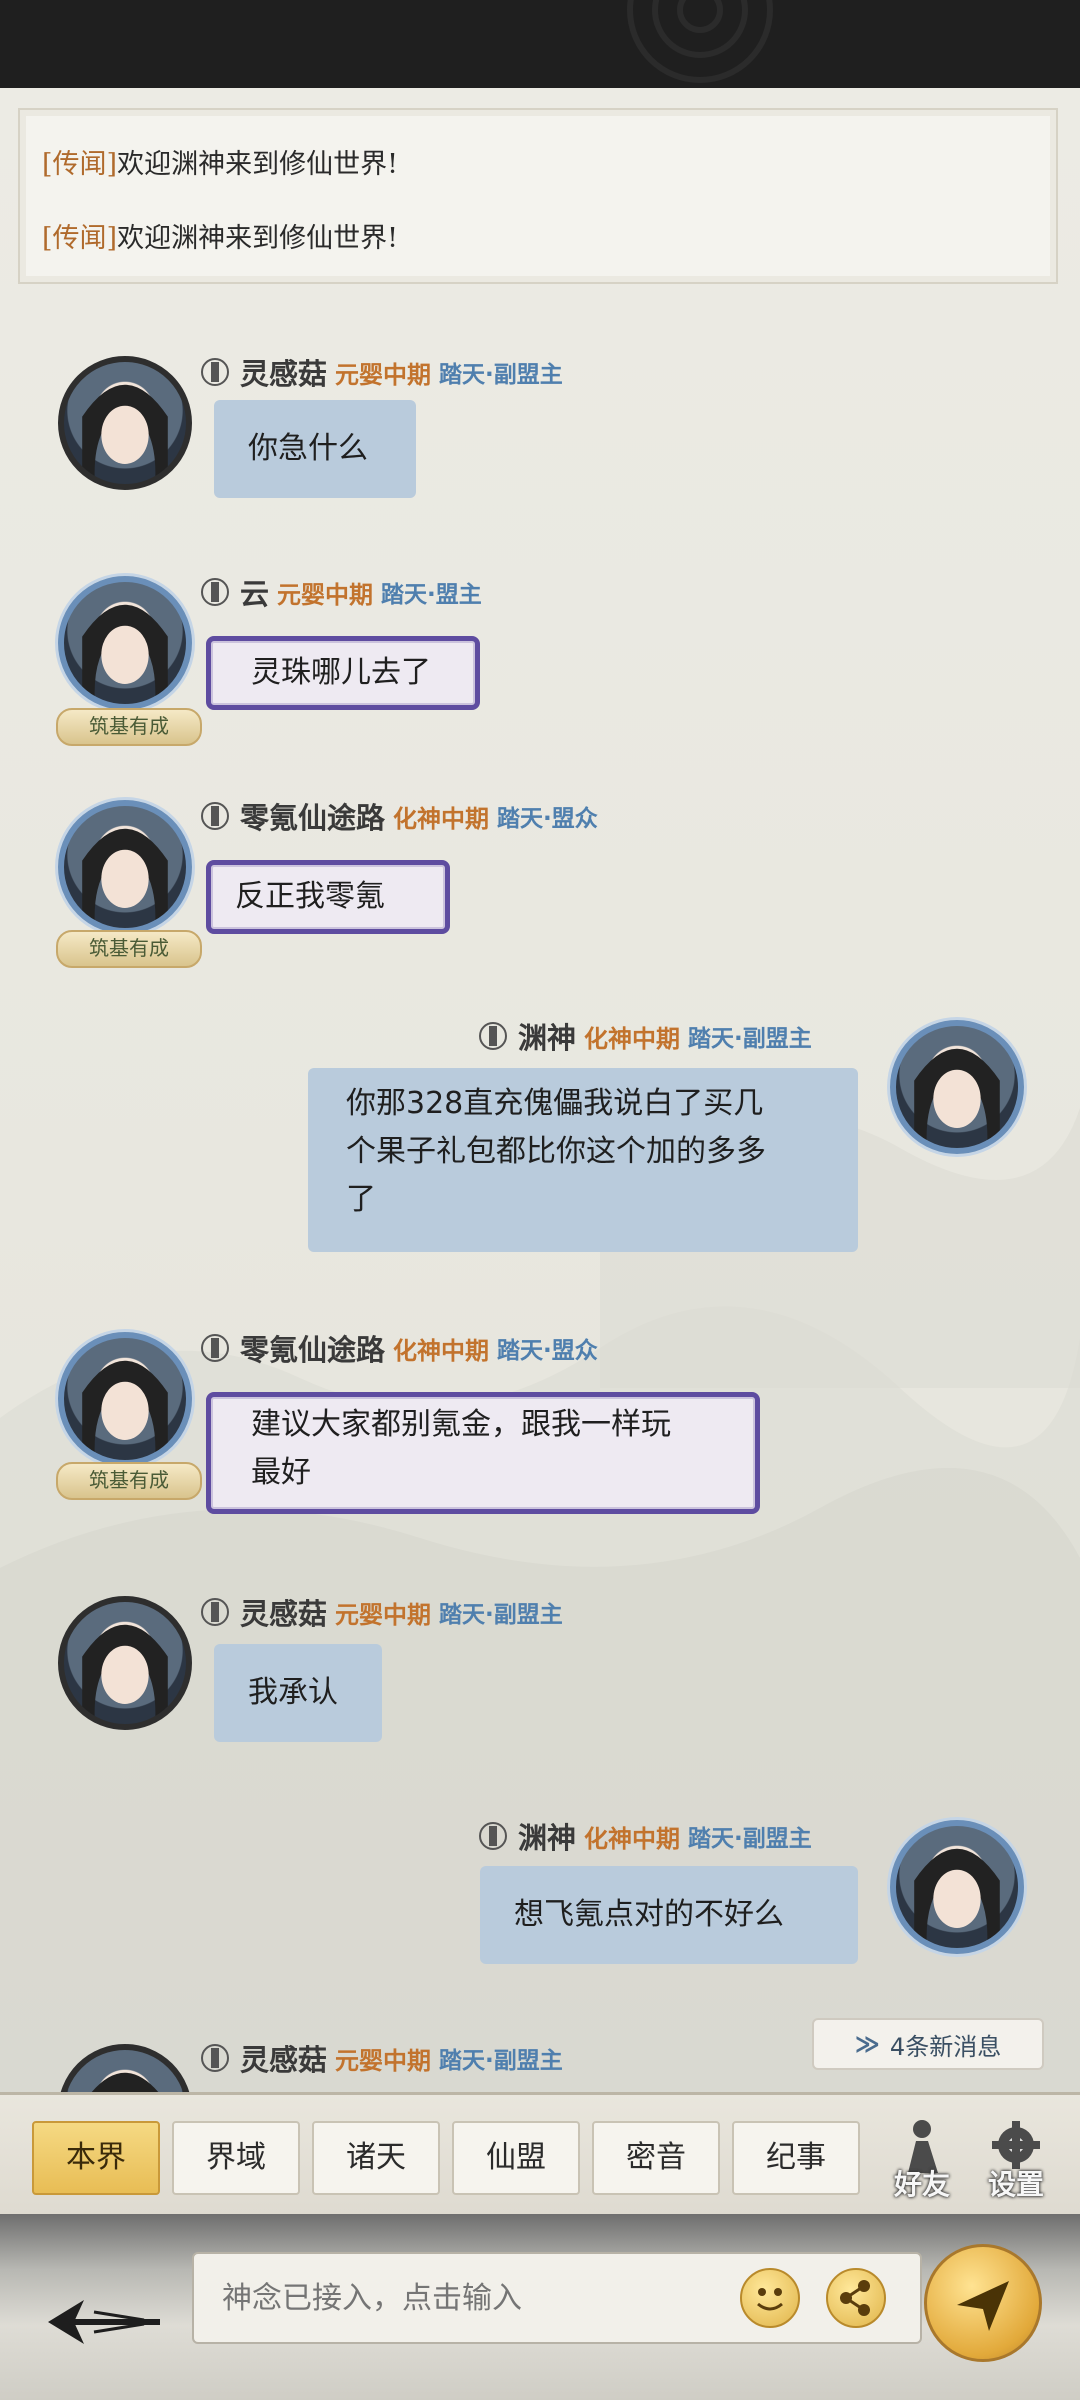  What do you see at coordinates (483, 1453) in the screenshot?
I see `message-bubble: 建议大家都别氪金，跟我一样玩 最好` at bounding box center [483, 1453].